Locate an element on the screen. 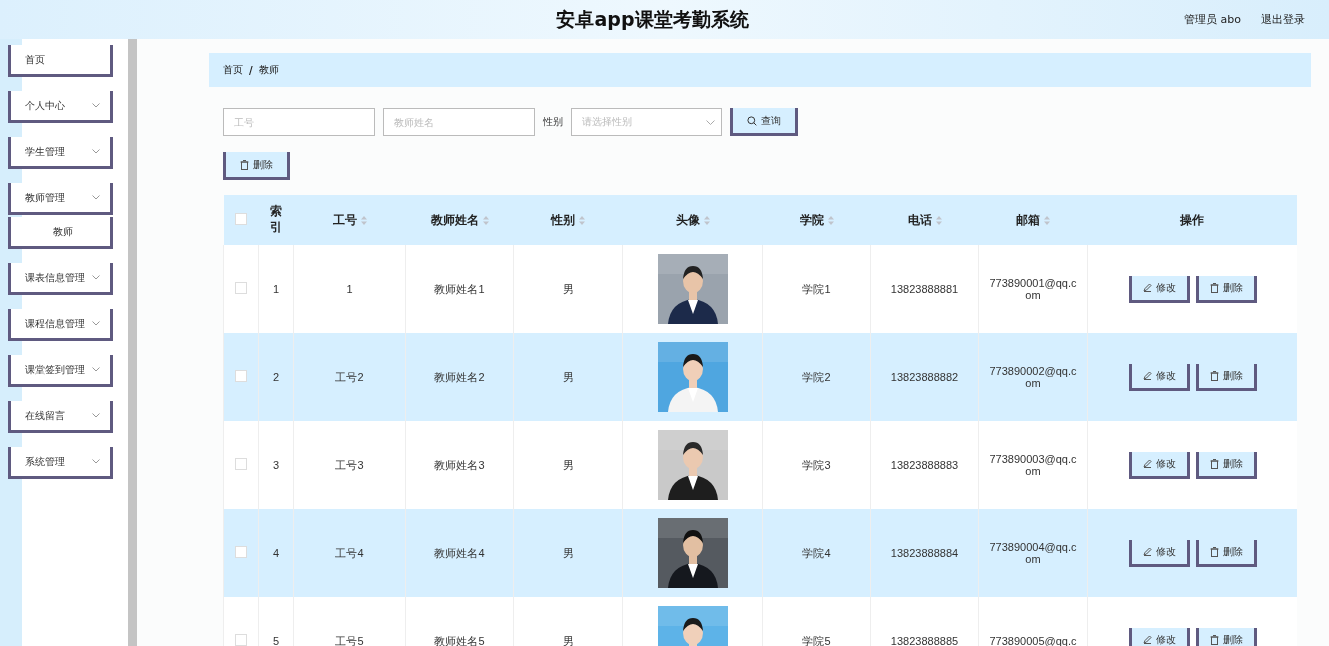  column-title: 操作 is located at coordinates (1192, 219).